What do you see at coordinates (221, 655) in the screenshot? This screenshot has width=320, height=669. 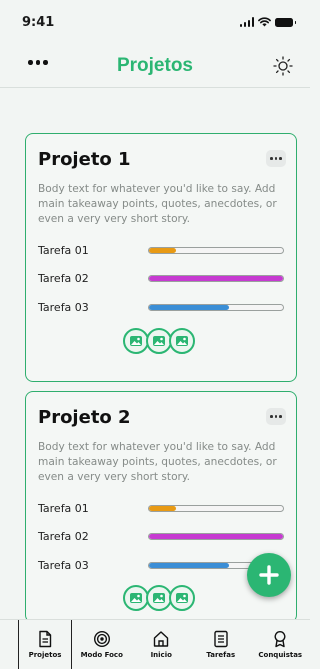 I see `nav-label: Tarefas` at bounding box center [221, 655].